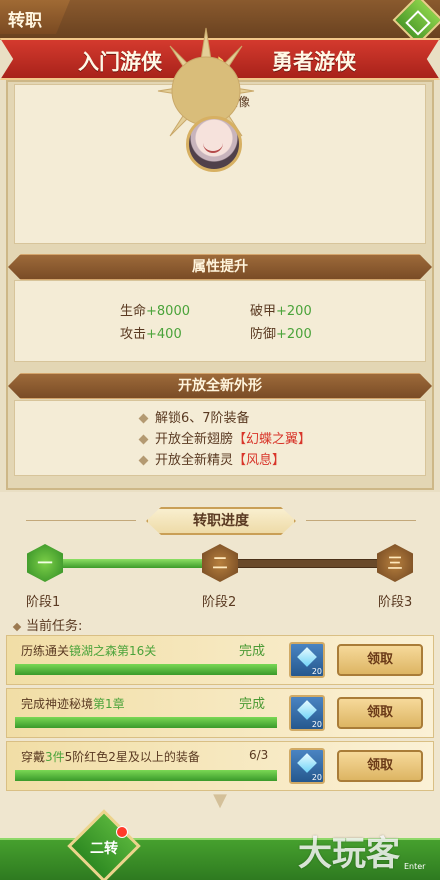 This screenshot has width=440, height=880. What do you see at coordinates (89, 651) in the screenshot?
I see `task-description: 历练通关镜湖之森第16关` at bounding box center [89, 651].